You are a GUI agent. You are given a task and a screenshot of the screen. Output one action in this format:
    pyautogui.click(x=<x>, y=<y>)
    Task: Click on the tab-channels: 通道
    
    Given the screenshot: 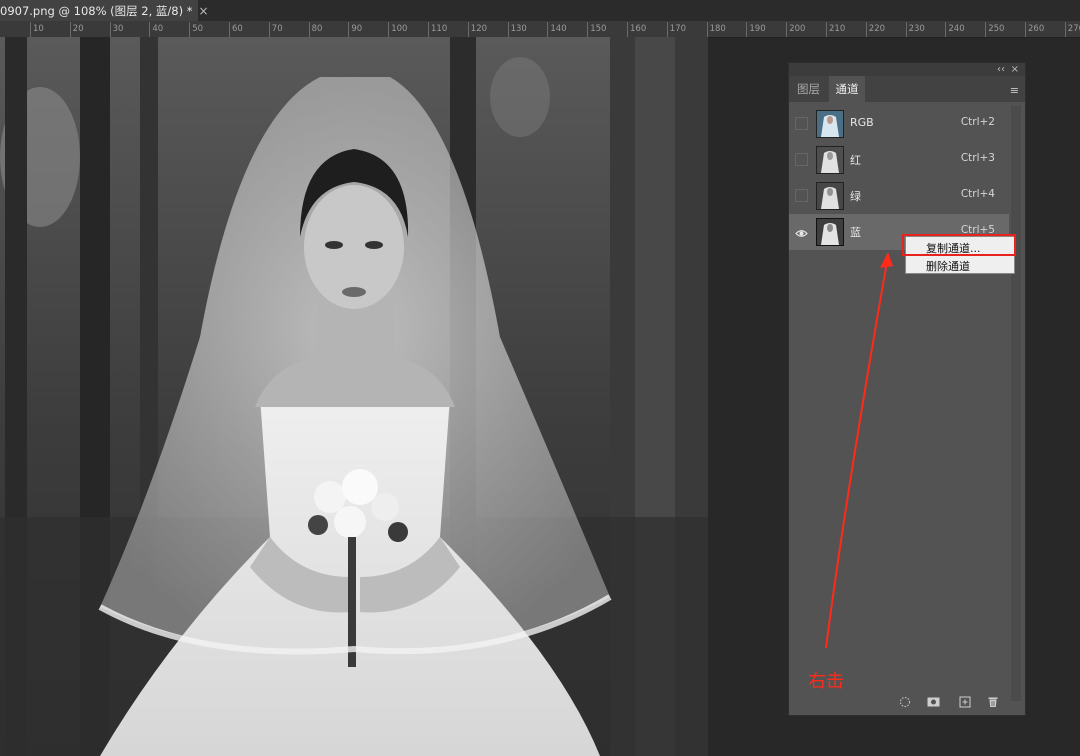 What is the action you would take?
    pyautogui.click(x=847, y=89)
    